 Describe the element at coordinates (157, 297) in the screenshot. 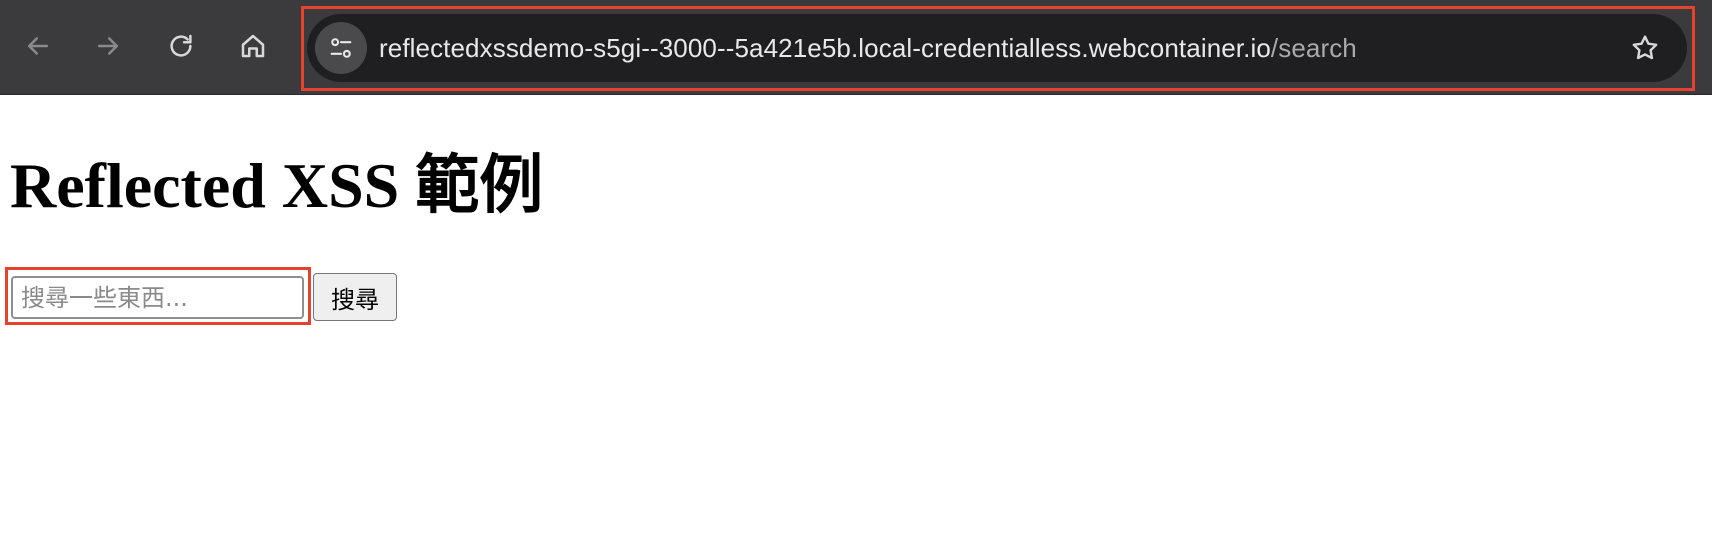

I see `search-input` at that location.